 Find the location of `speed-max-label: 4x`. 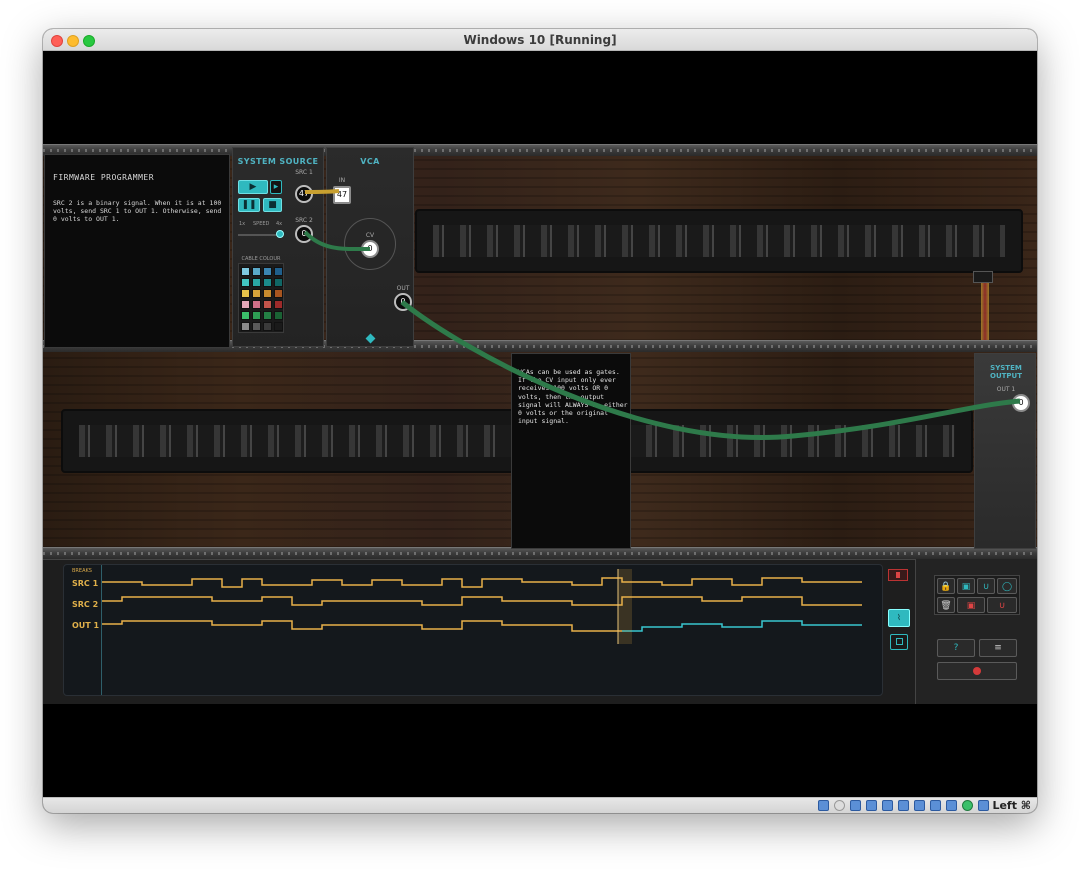

speed-max-label: 4x is located at coordinates (279, 224).